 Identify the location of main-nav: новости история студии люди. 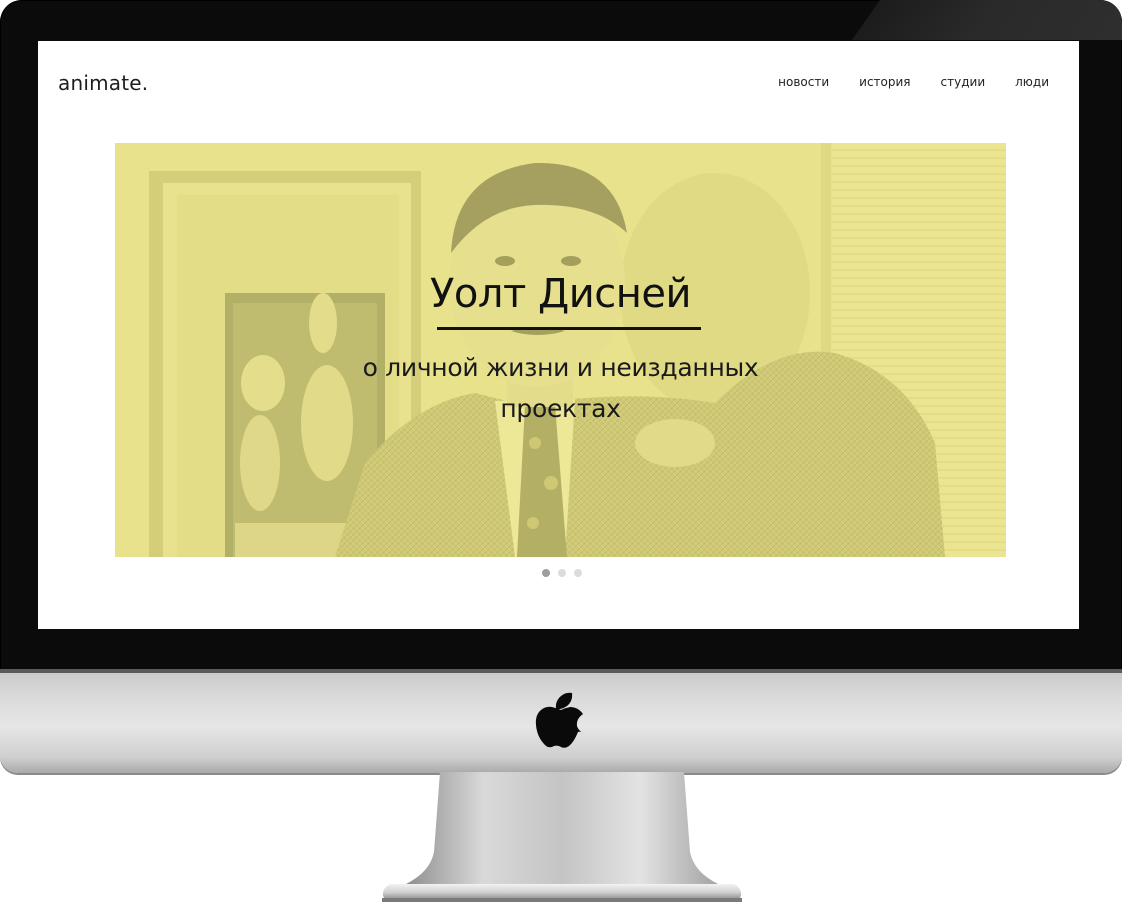
(913, 82).